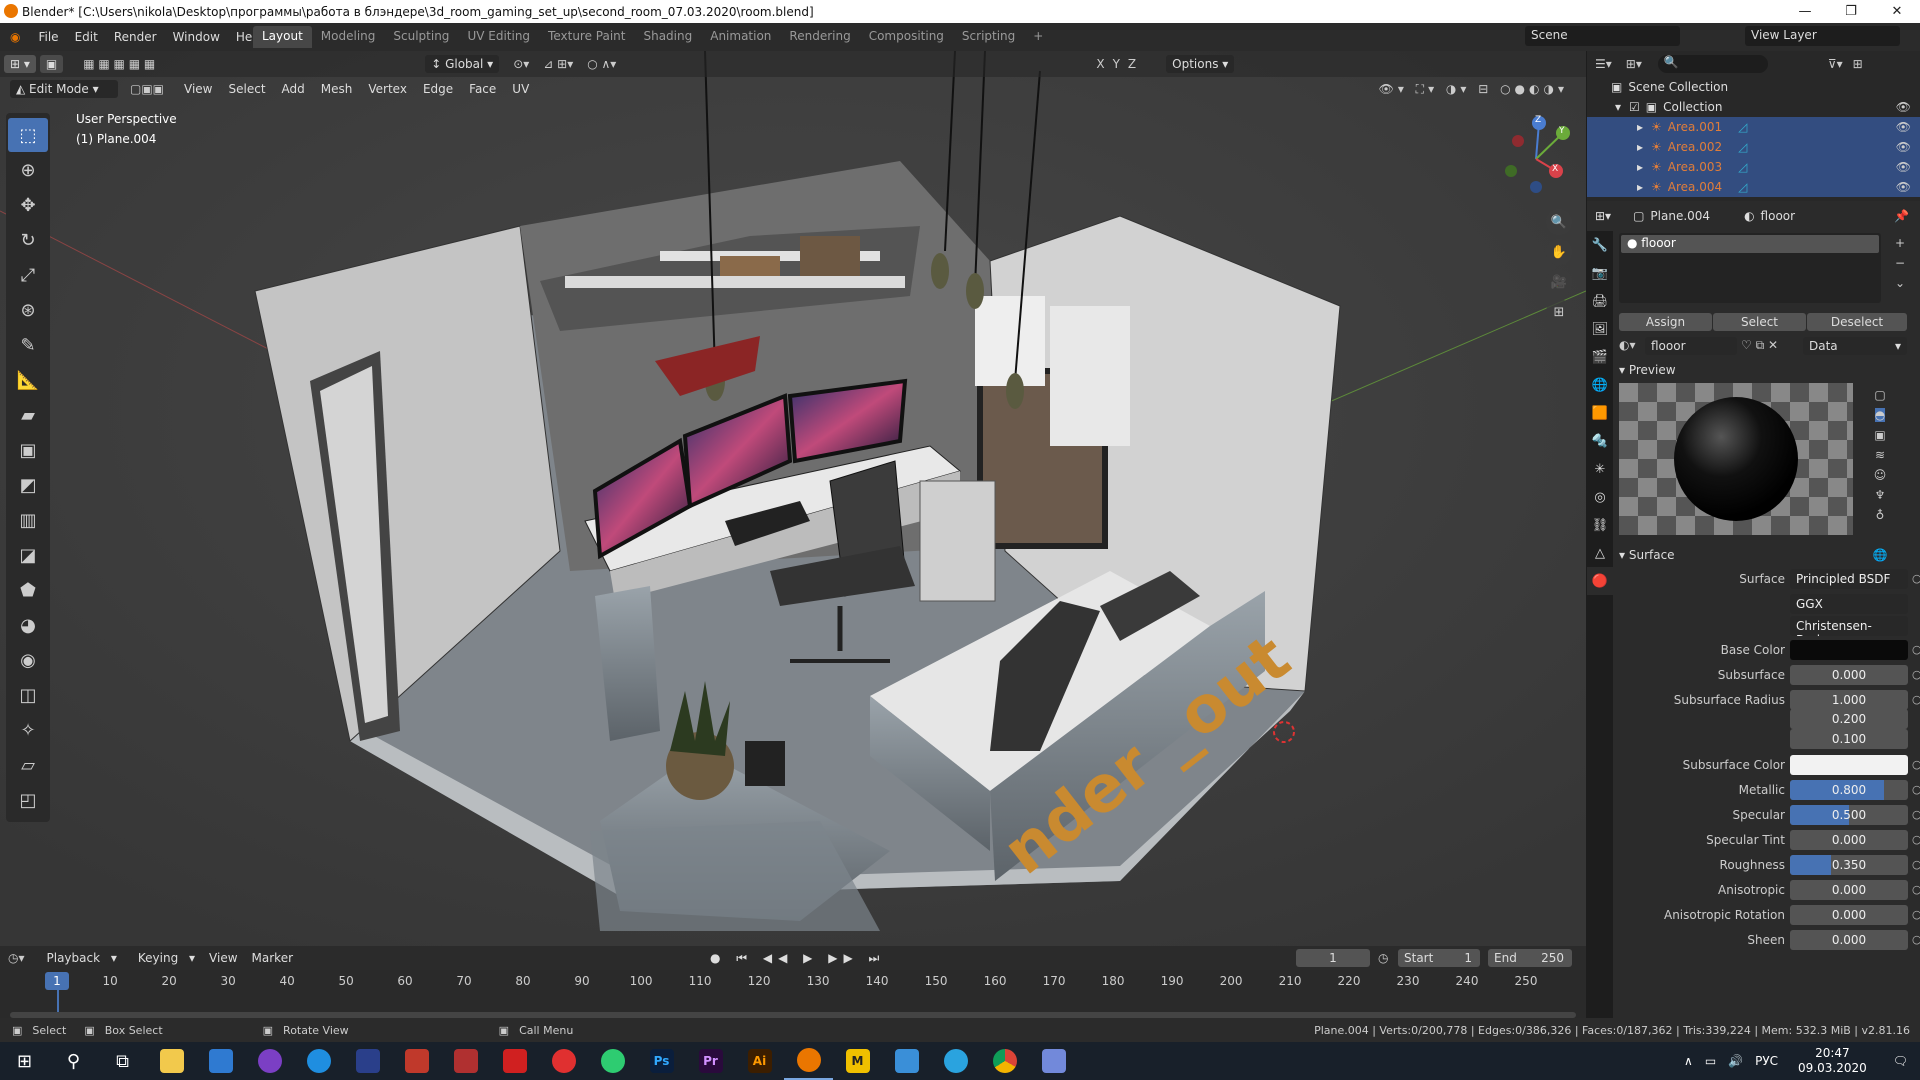 This screenshot has height=1080, width=1920. What do you see at coordinates (28, 450) in the screenshot?
I see `inset-tool-icon: ▣` at bounding box center [28, 450].